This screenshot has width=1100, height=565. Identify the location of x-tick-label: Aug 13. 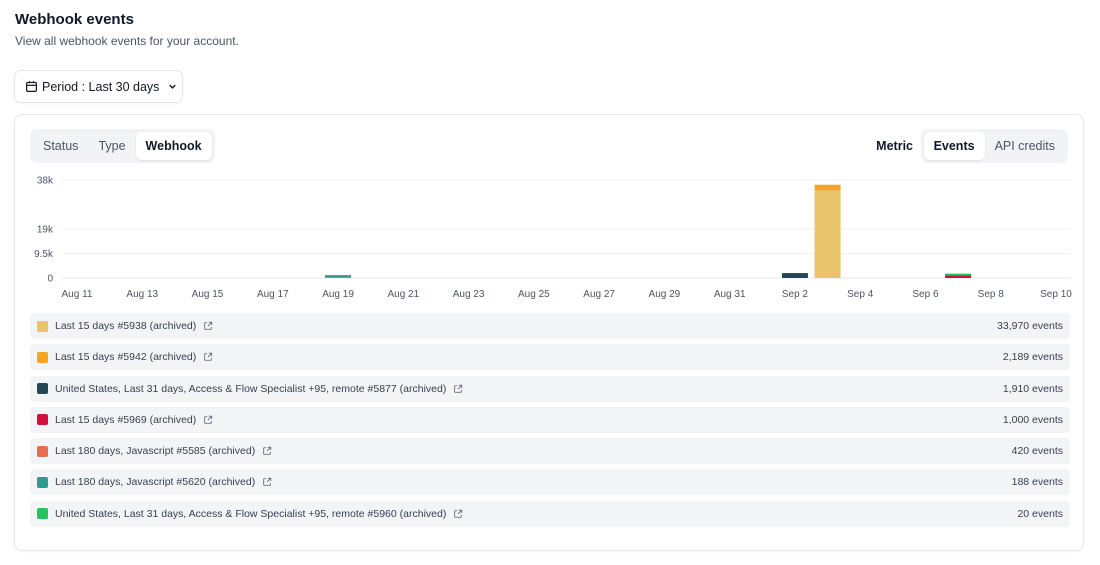
(142, 294).